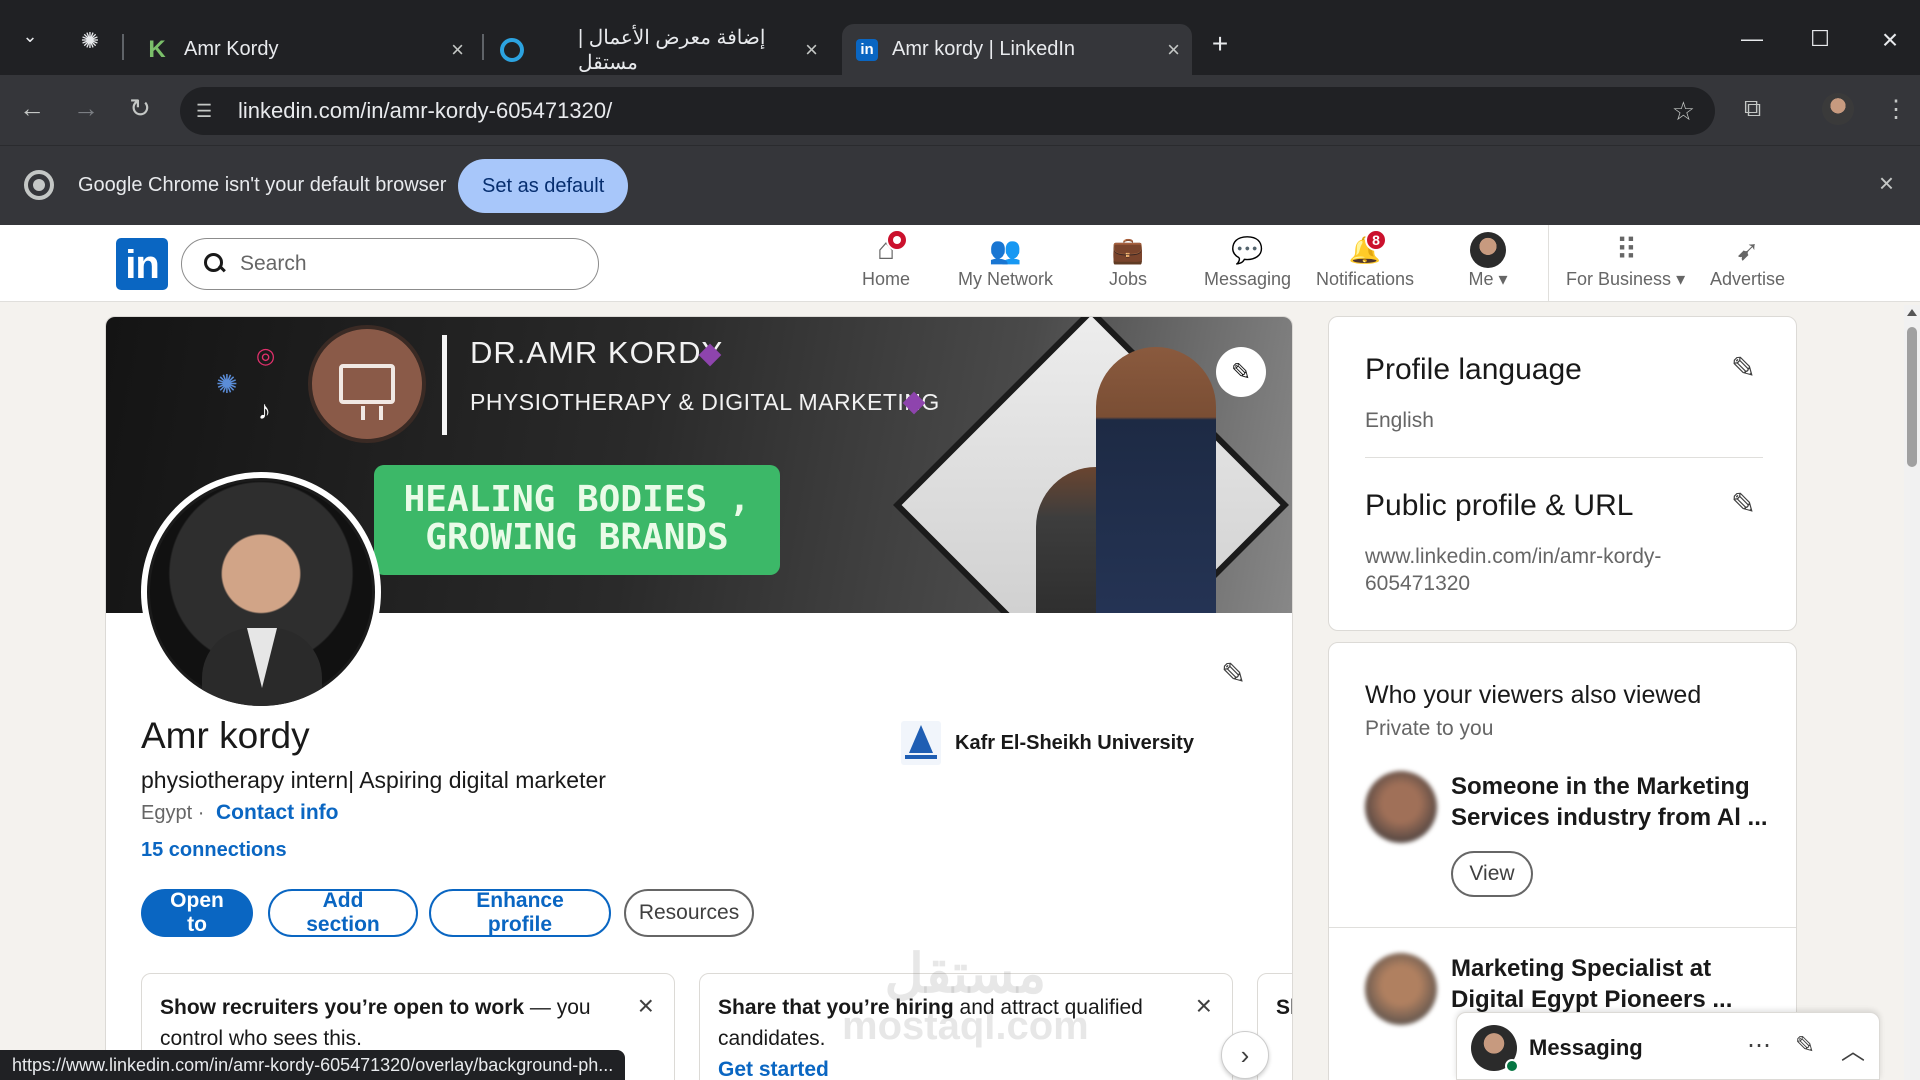 The height and width of the screenshot is (1080, 1920). I want to click on divider, so click(1564, 457).